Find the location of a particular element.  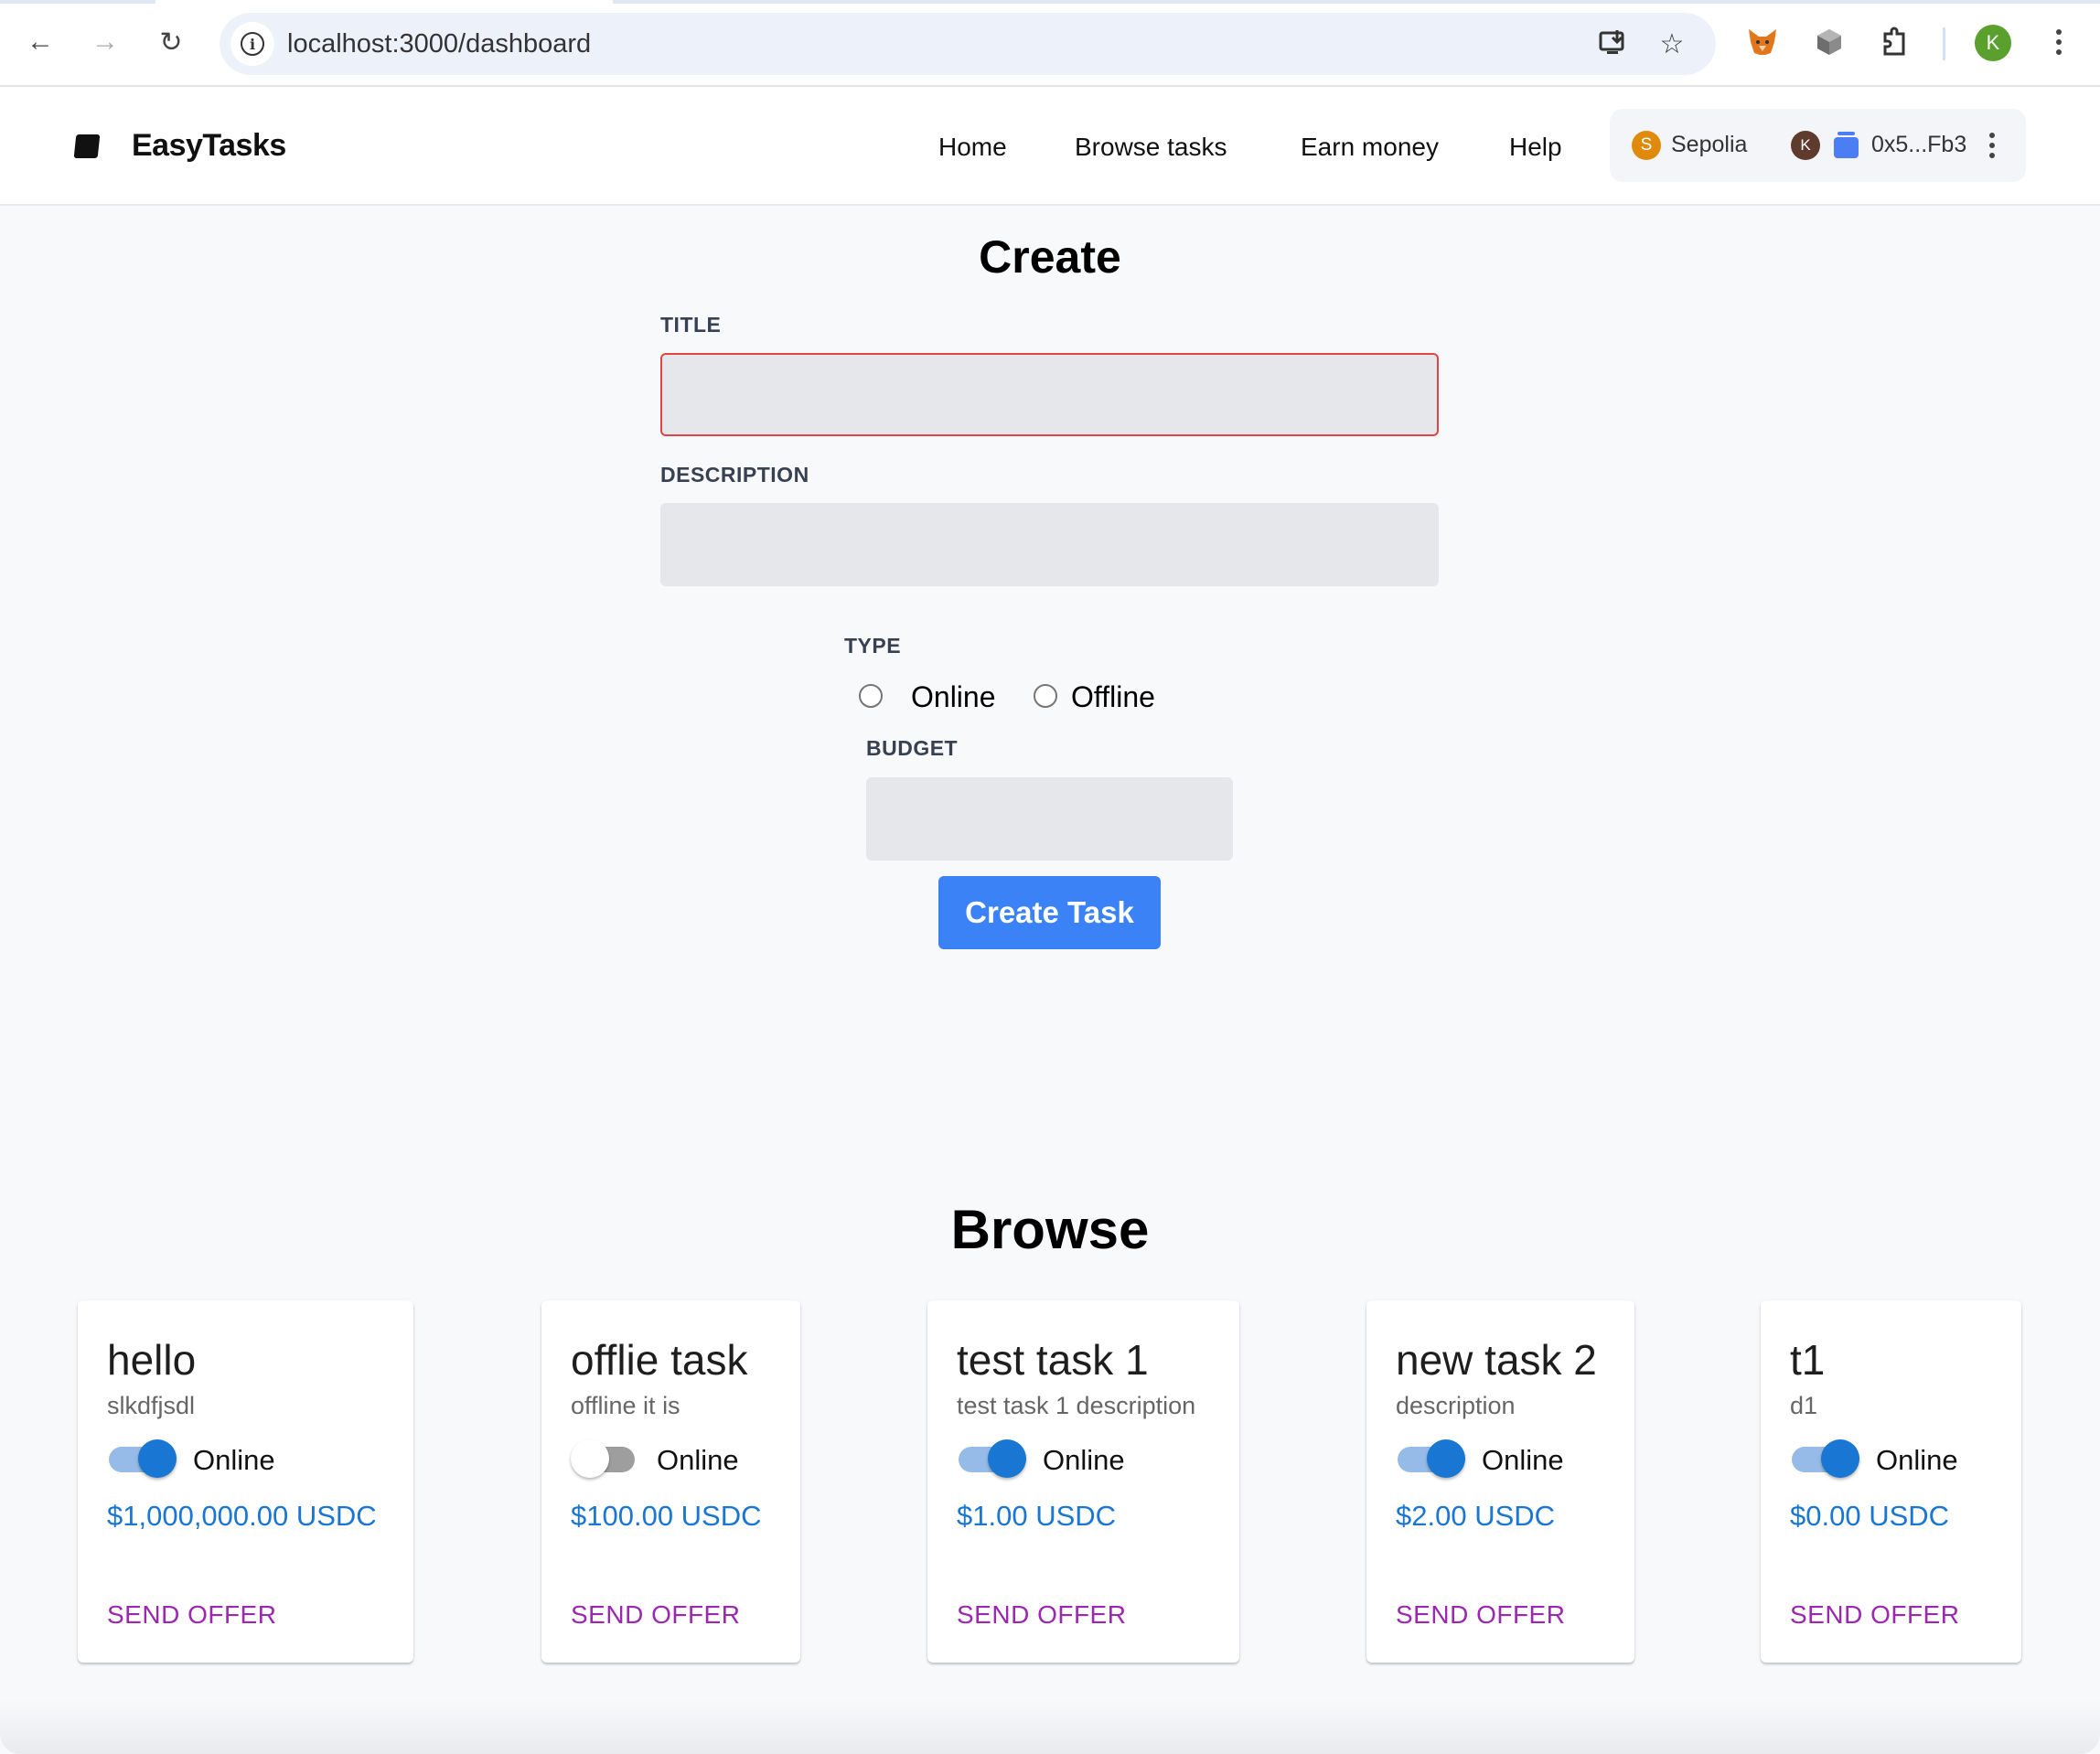

wallet-address: 0x5...Fb3 is located at coordinates (1918, 145).